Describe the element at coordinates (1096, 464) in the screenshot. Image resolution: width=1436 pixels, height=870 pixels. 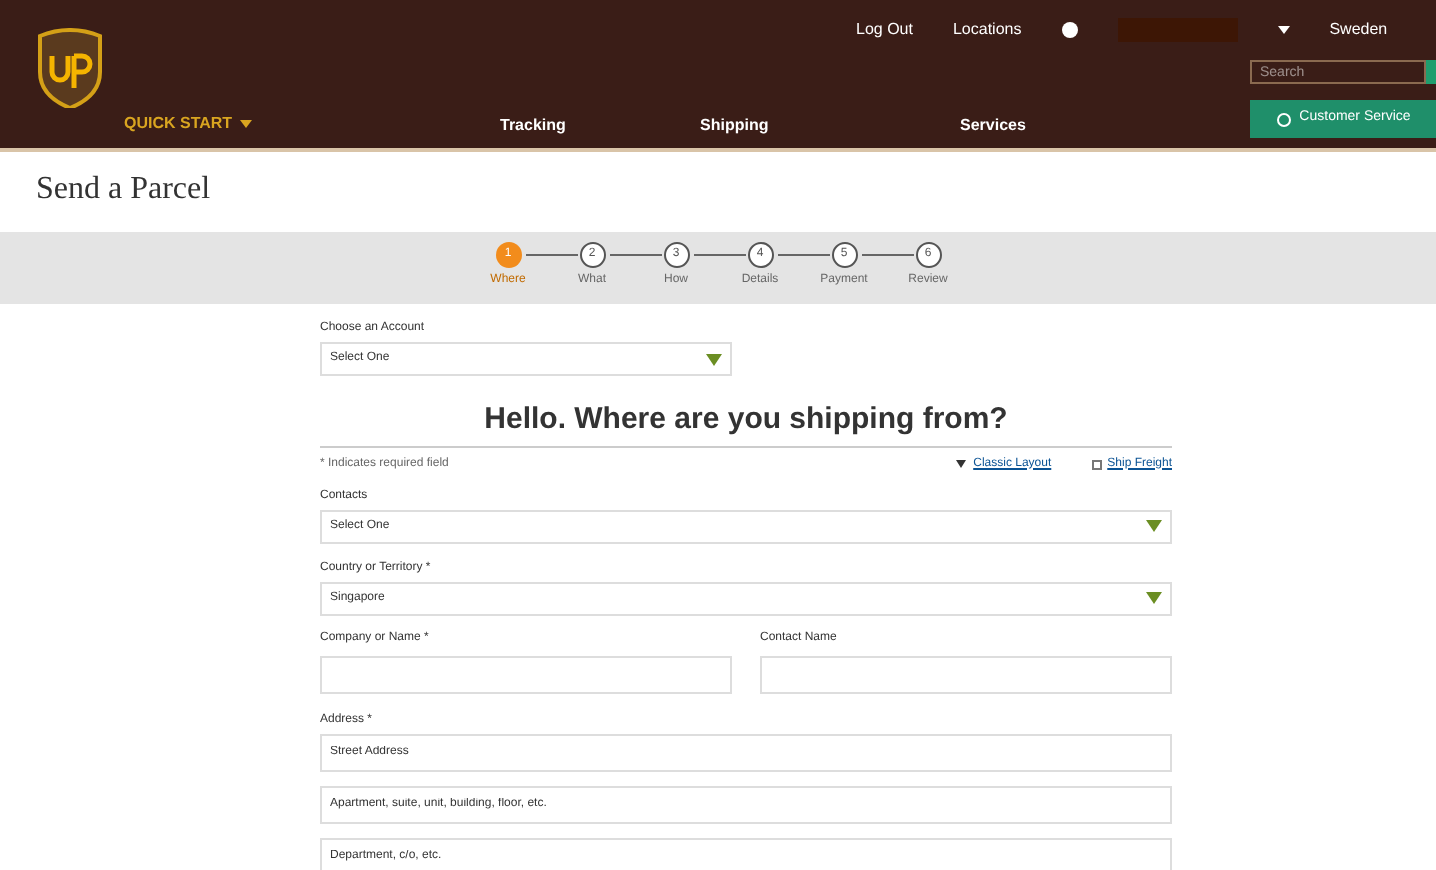
I see `ship-freight-checkbox` at that location.